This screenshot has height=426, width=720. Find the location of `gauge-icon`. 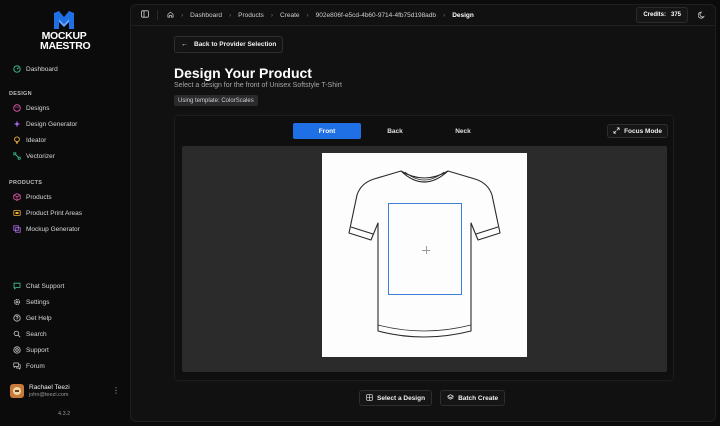

gauge-icon is located at coordinates (17, 69).